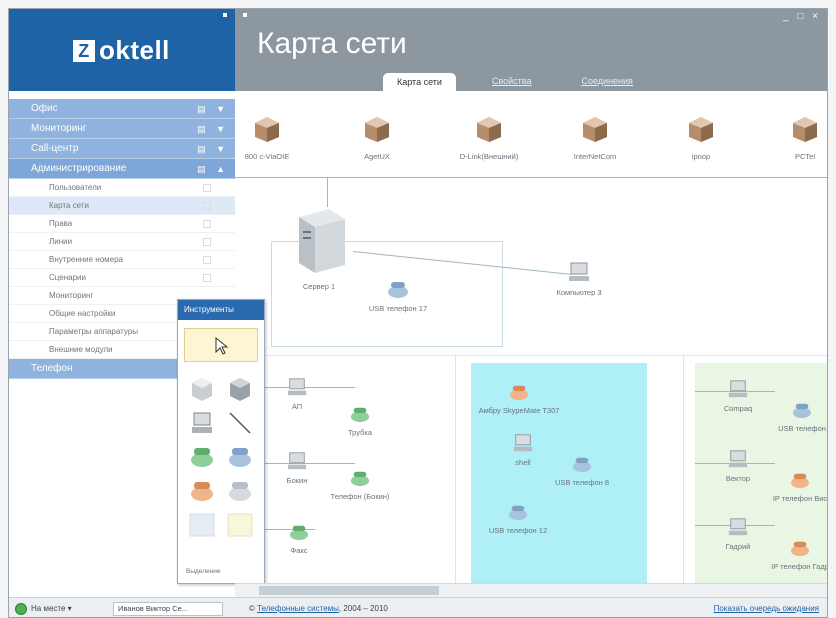 This screenshot has width=836, height=618. What do you see at coordinates (267, 138) in the screenshot?
I see `gateway-node: 800 с-ViaOIE` at bounding box center [267, 138].